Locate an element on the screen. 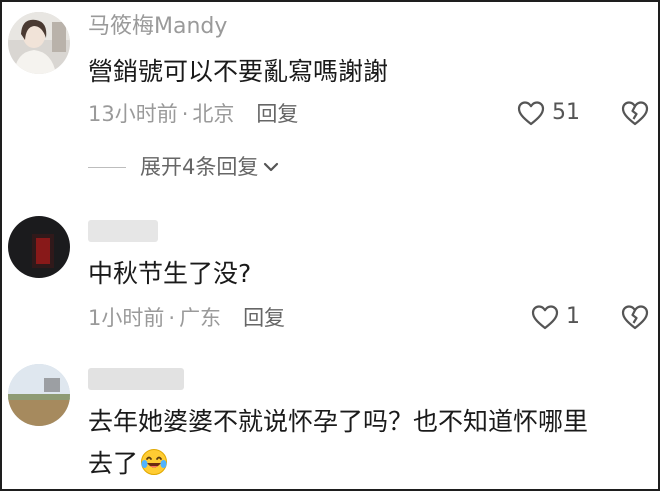  like-button: 1 is located at coordinates (555, 317).